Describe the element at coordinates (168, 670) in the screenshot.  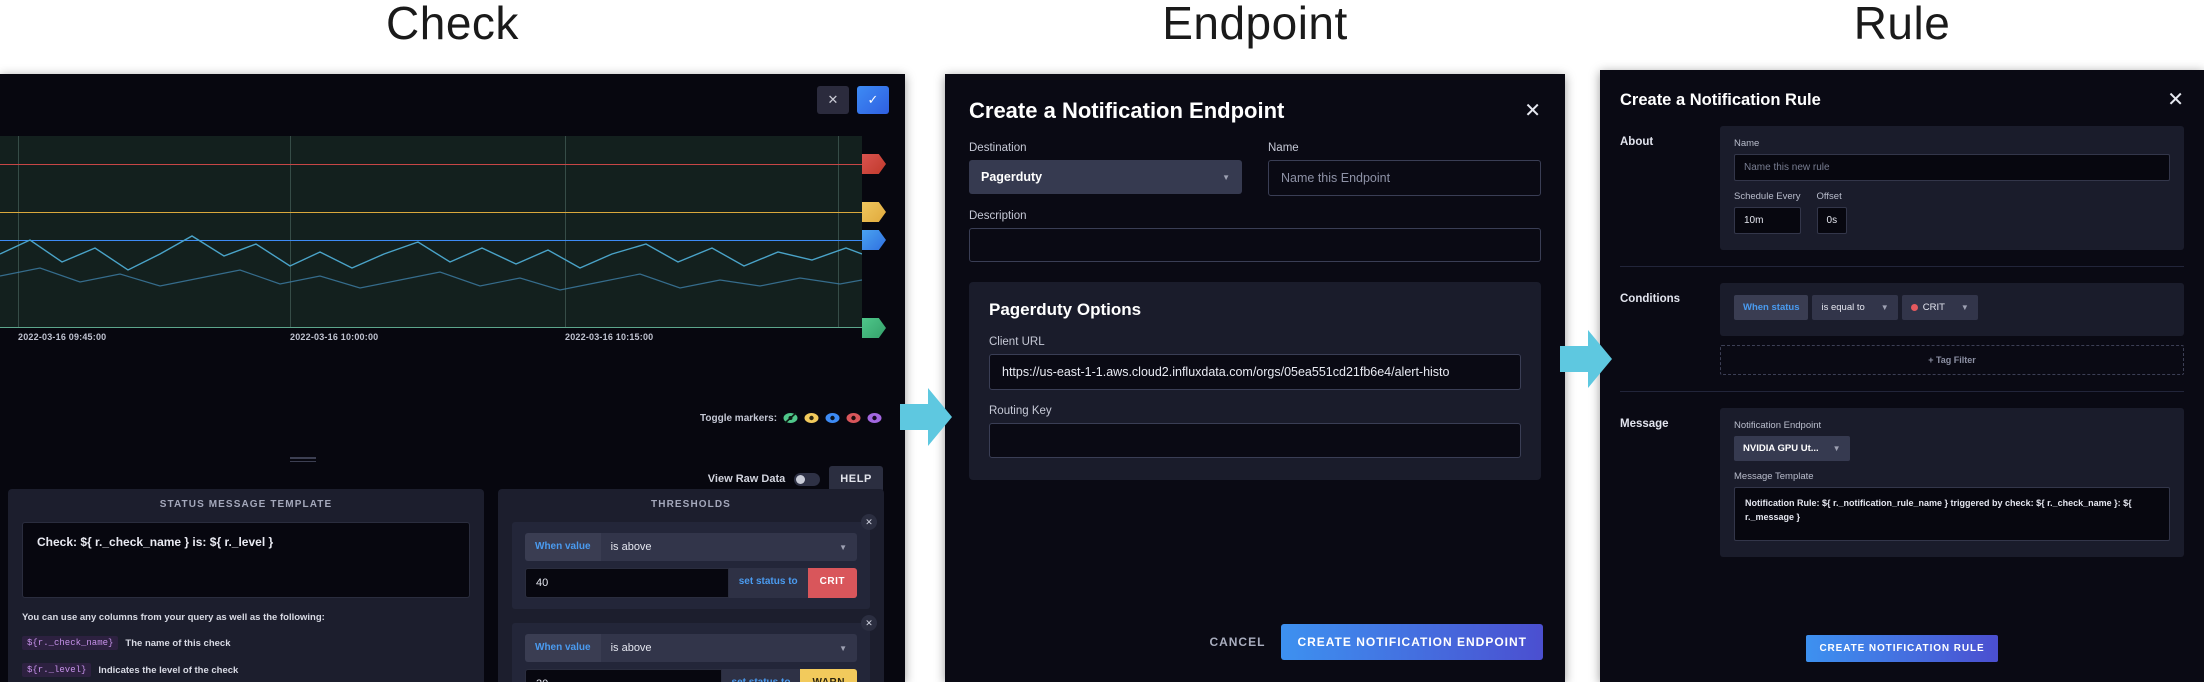
I see `hint-desc: Indicates the level of the check` at that location.